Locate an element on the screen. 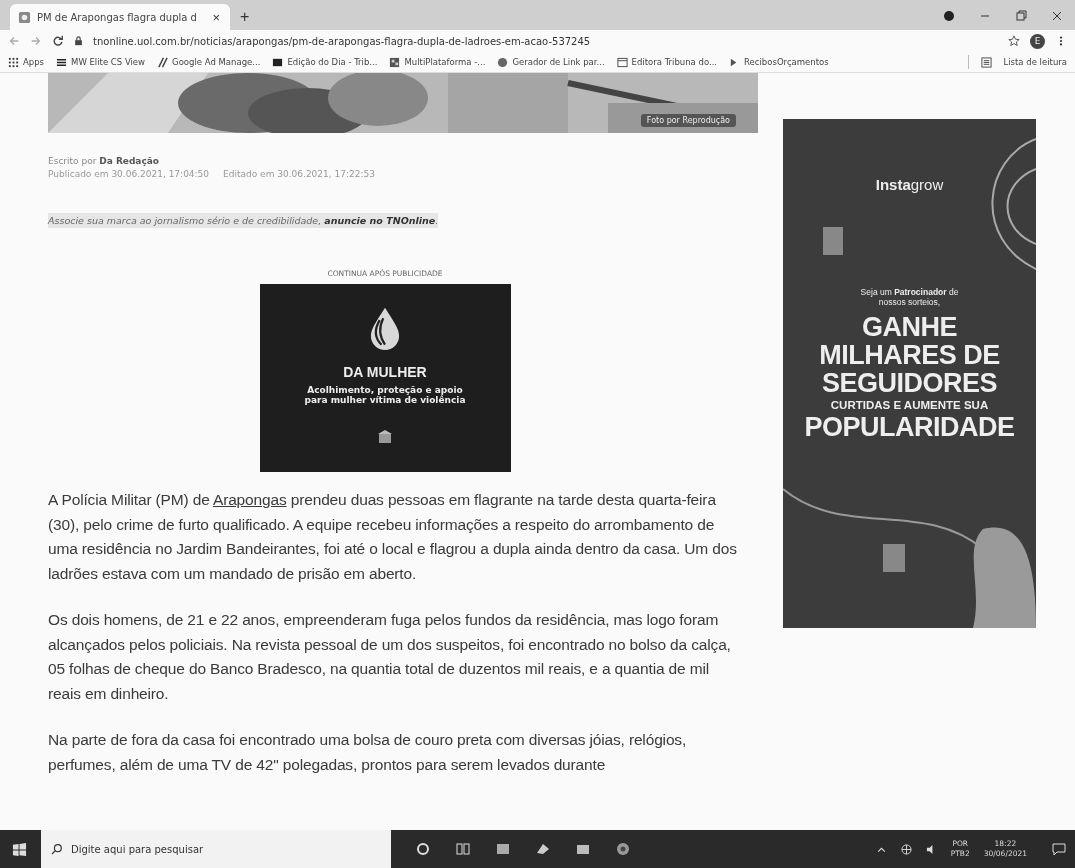  ad-intro: Seja um Patrocinador de nossos sorteios, is located at coordinates (909, 297).